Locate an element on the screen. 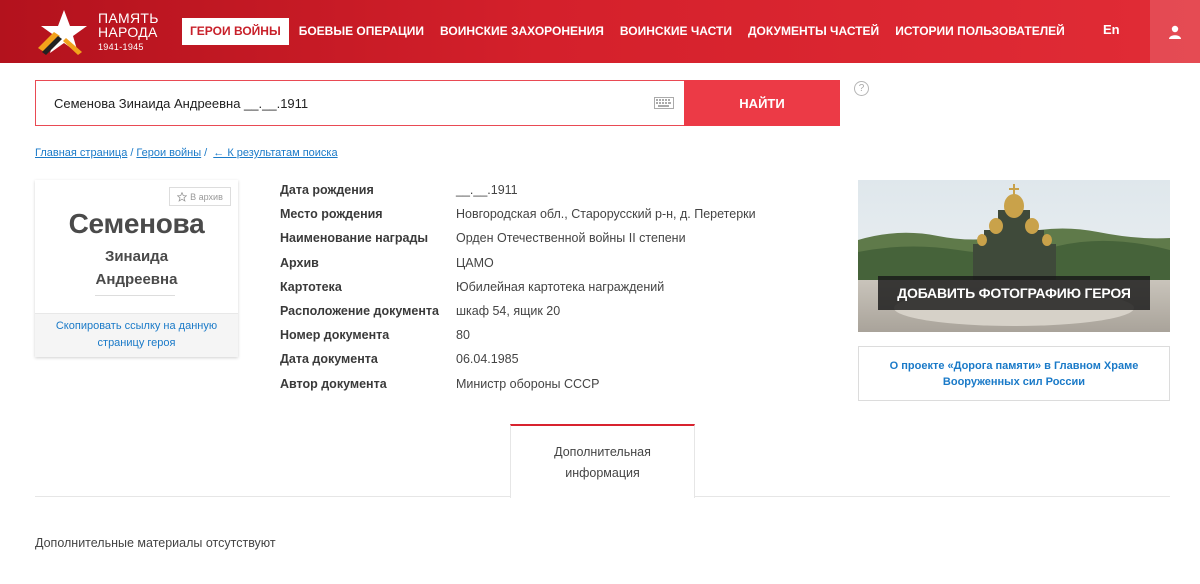  user-icon is located at coordinates (1175, 32).